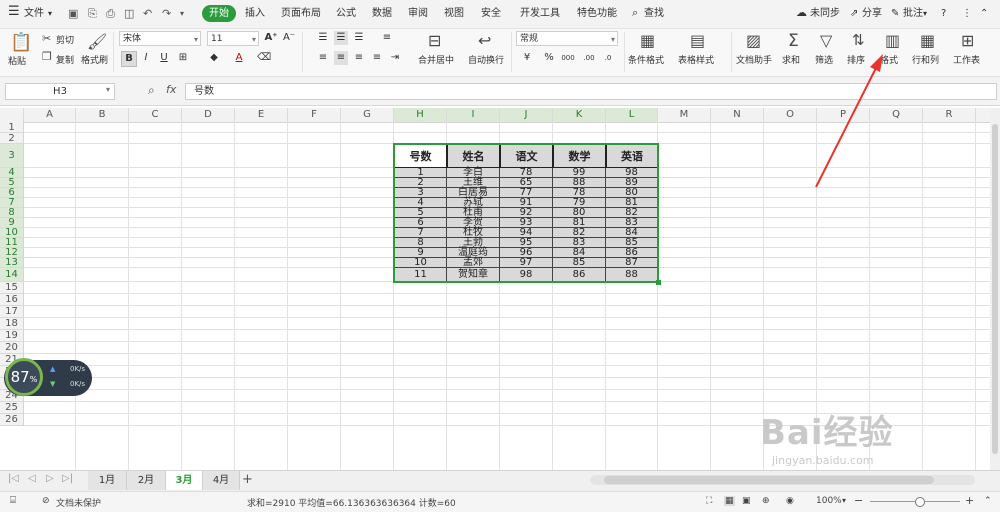  I want to click on fill-color-icon: ◆, so click(214, 58).